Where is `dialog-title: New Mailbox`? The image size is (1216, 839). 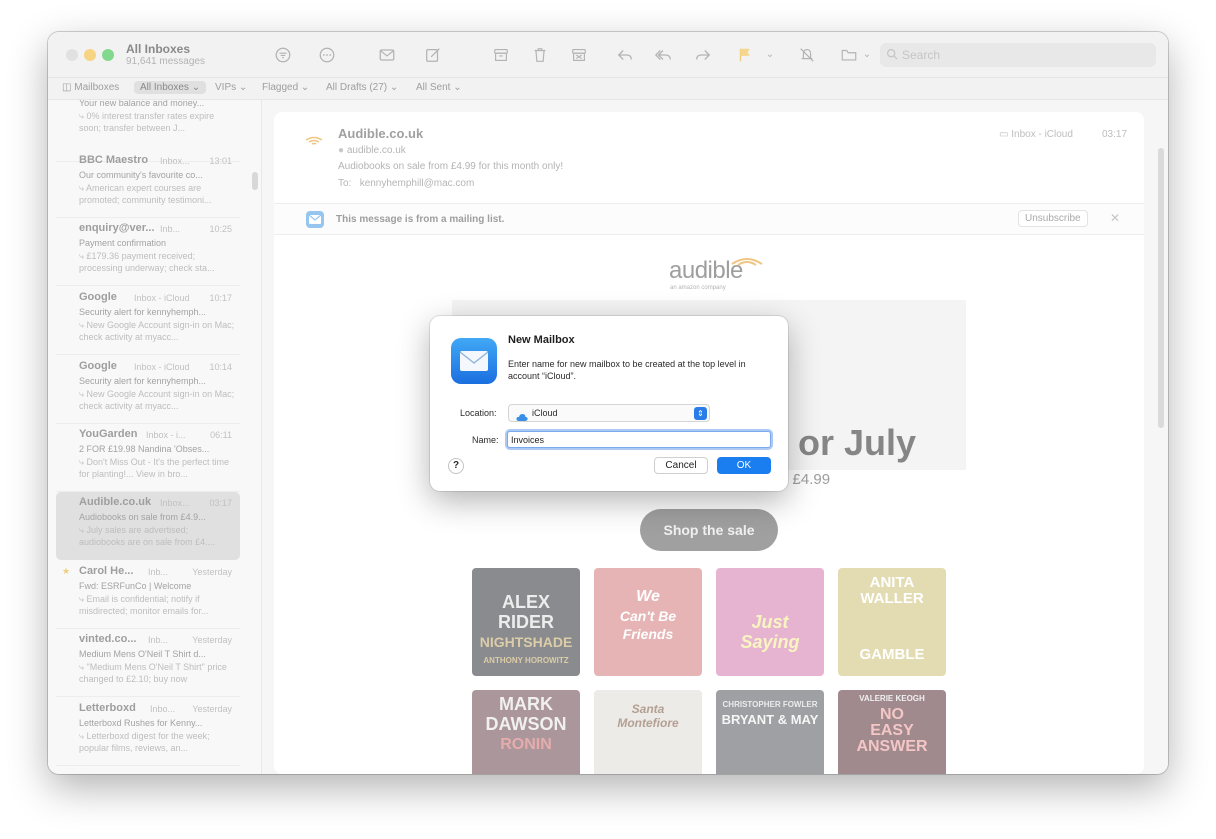 dialog-title: New Mailbox is located at coordinates (541, 340).